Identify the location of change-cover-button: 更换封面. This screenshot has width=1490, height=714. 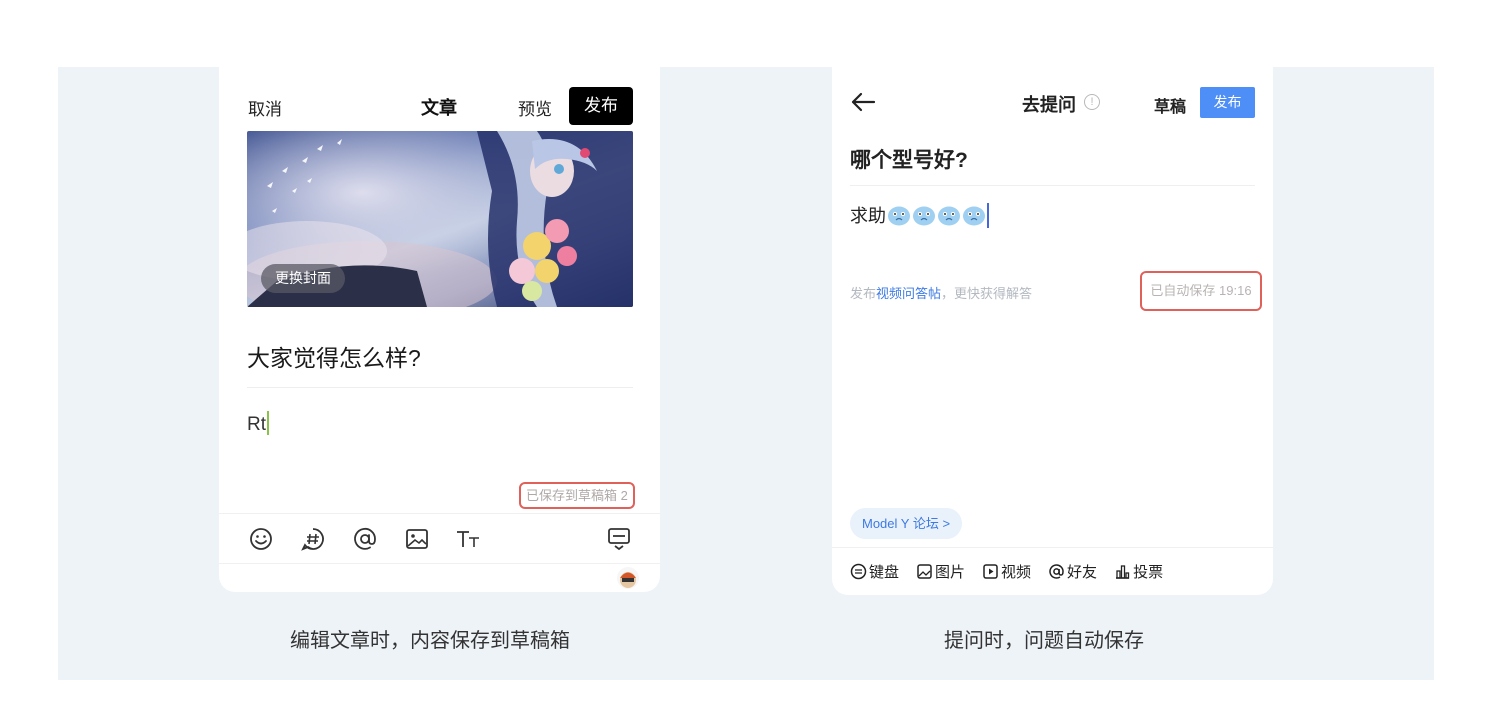
(303, 278).